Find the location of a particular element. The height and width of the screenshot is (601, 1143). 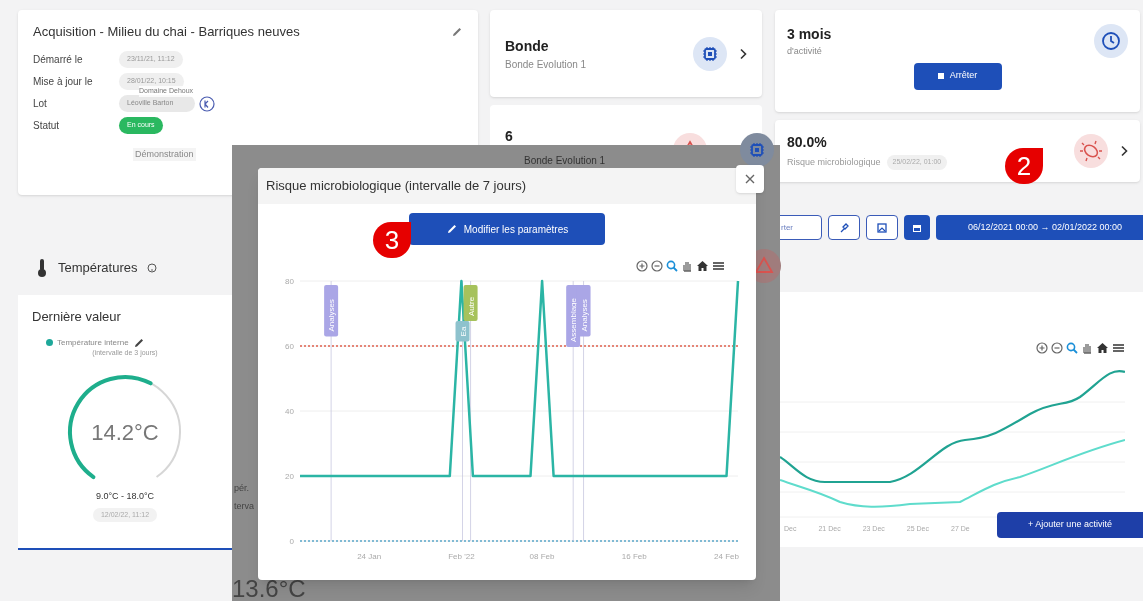

stop-button: Arrêter is located at coordinates (957, 76).